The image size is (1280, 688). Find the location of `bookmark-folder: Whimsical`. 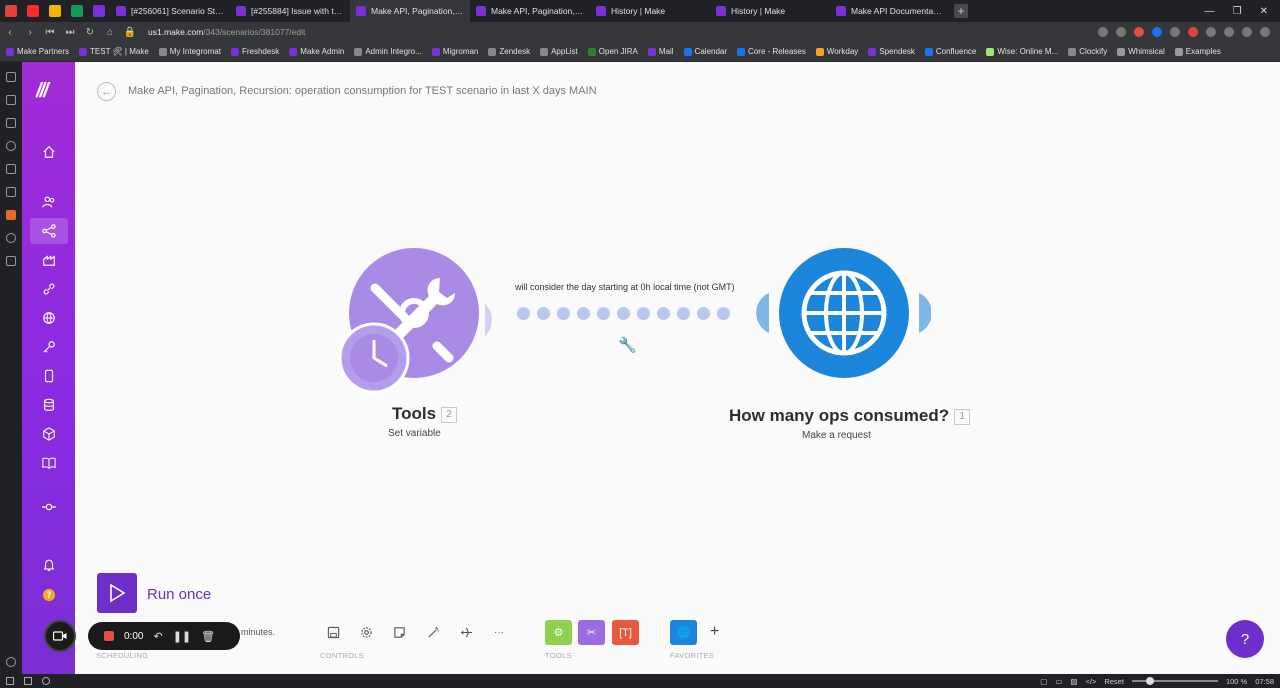

bookmark-folder: Whimsical is located at coordinates (1141, 51).